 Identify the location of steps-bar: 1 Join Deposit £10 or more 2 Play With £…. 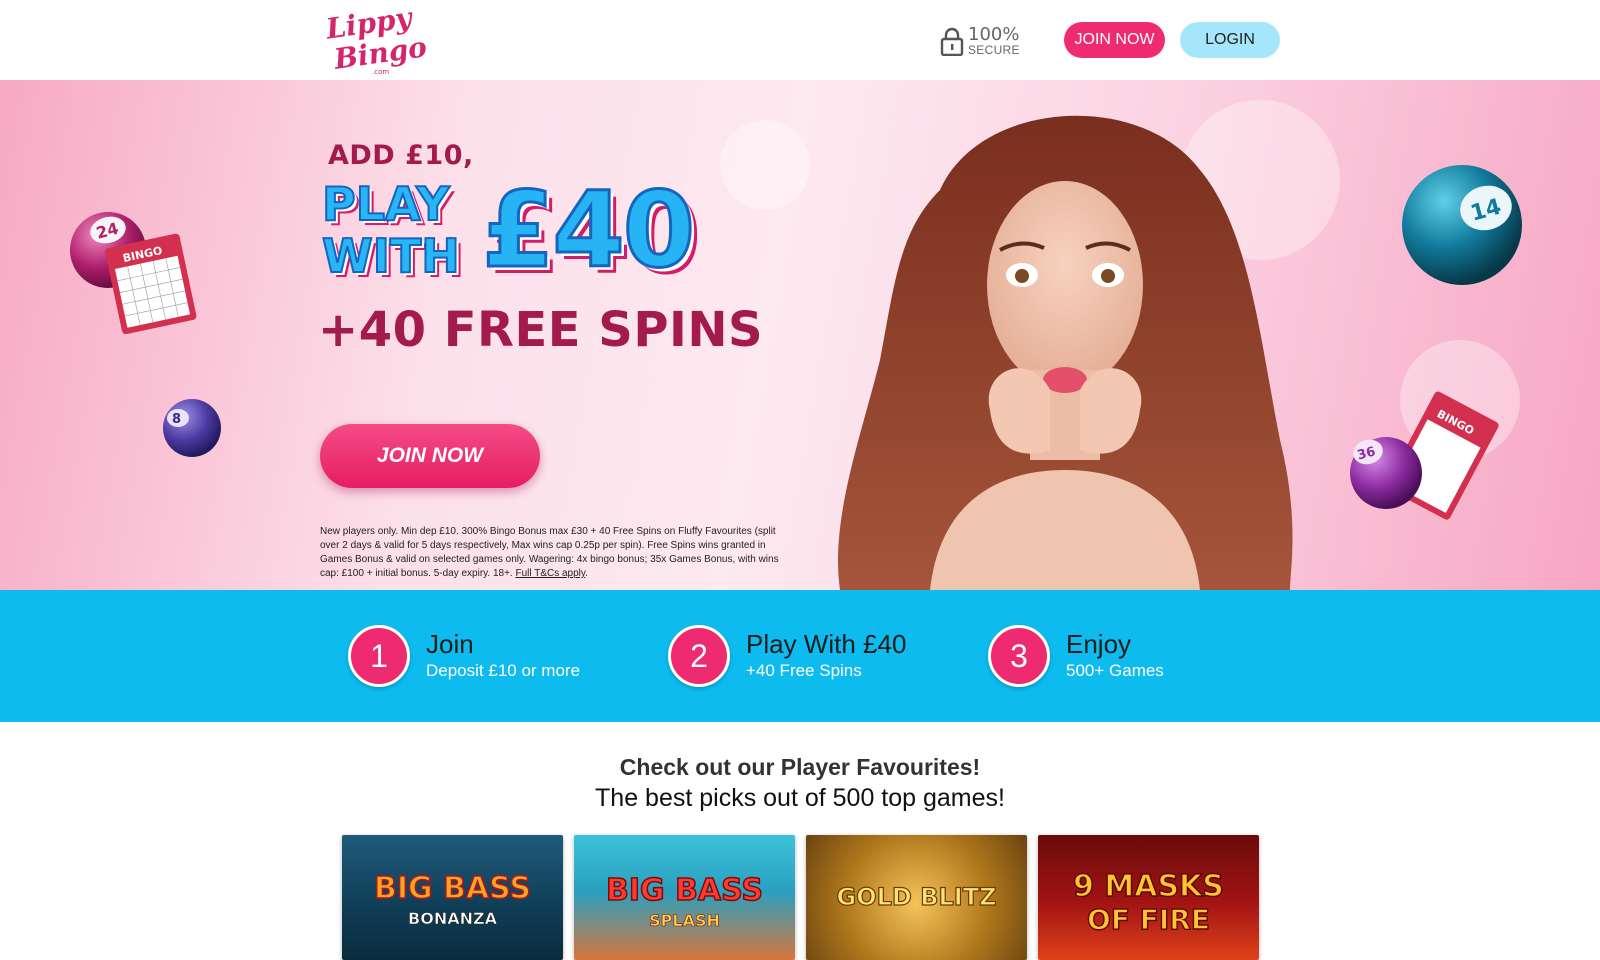
(800, 656).